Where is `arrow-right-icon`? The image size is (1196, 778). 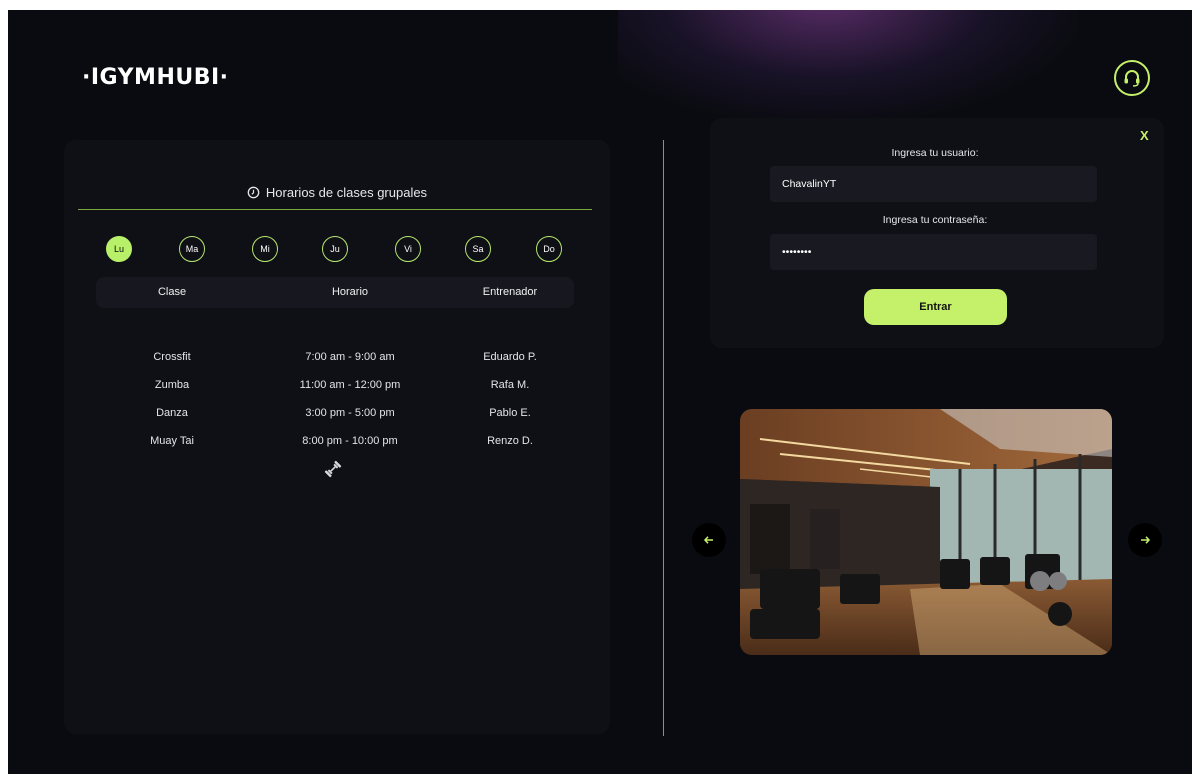 arrow-right-icon is located at coordinates (1146, 540).